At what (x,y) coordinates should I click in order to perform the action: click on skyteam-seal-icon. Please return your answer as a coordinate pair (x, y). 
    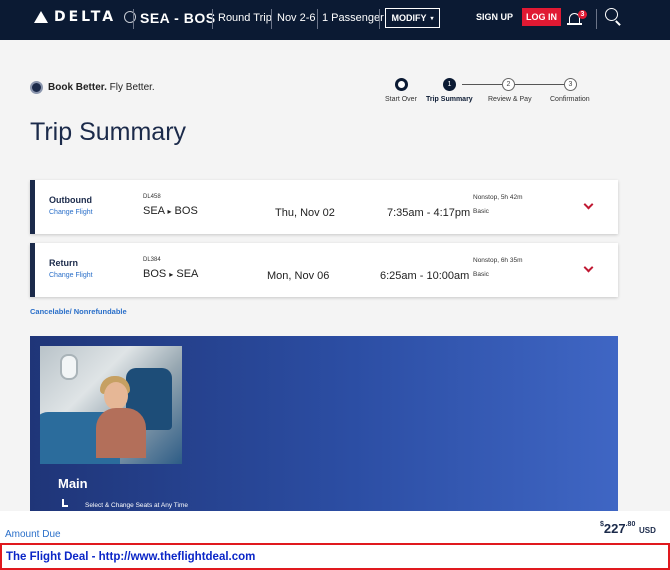
    Looking at the image, I should click on (130, 17).